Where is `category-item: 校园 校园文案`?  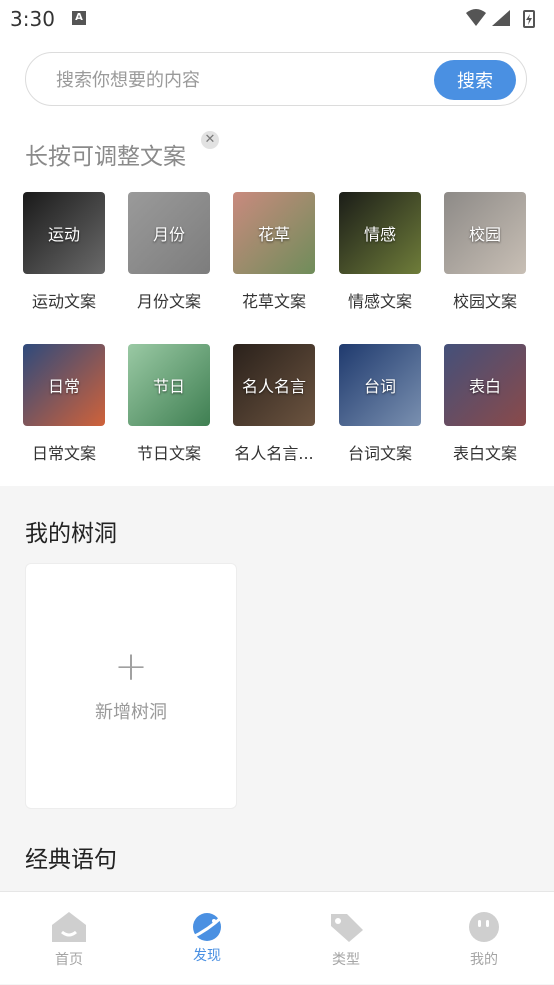
category-item: 校园 校园文案 is located at coordinates (485, 252).